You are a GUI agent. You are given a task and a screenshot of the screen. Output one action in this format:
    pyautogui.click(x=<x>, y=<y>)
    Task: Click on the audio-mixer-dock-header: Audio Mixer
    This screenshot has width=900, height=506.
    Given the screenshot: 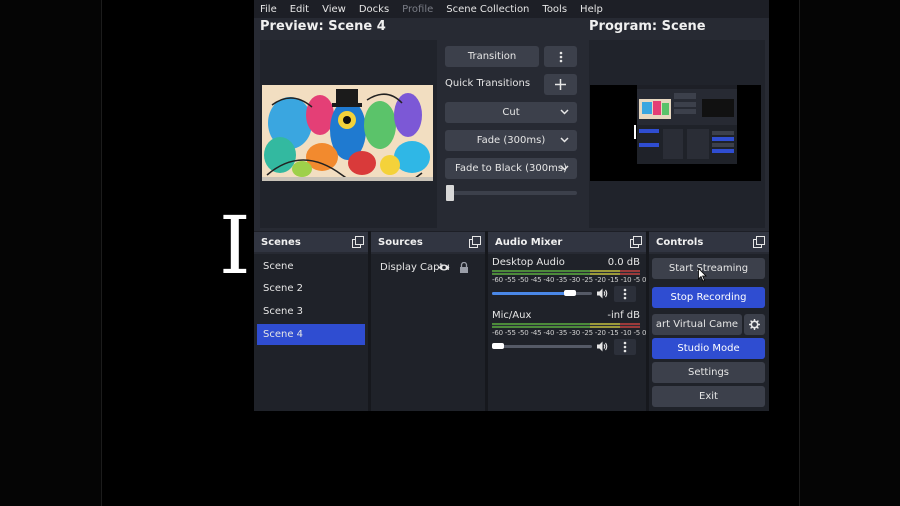 What is the action you would take?
    pyautogui.click(x=567, y=242)
    